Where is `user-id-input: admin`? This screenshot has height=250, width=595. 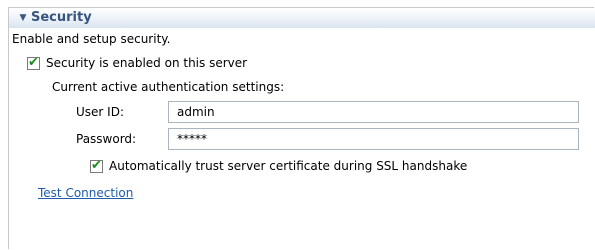 user-id-input: admin is located at coordinates (373, 112).